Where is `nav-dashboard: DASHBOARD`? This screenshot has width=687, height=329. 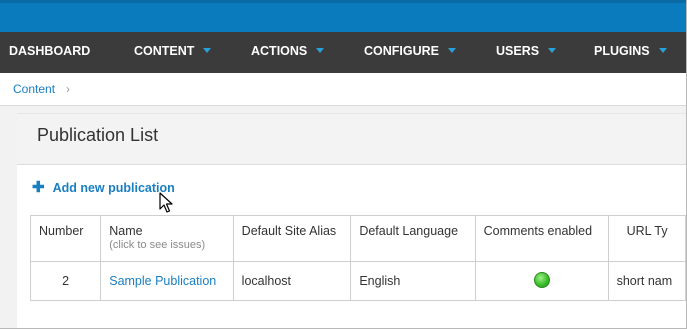
nav-dashboard: DASHBOARD is located at coordinates (49, 52).